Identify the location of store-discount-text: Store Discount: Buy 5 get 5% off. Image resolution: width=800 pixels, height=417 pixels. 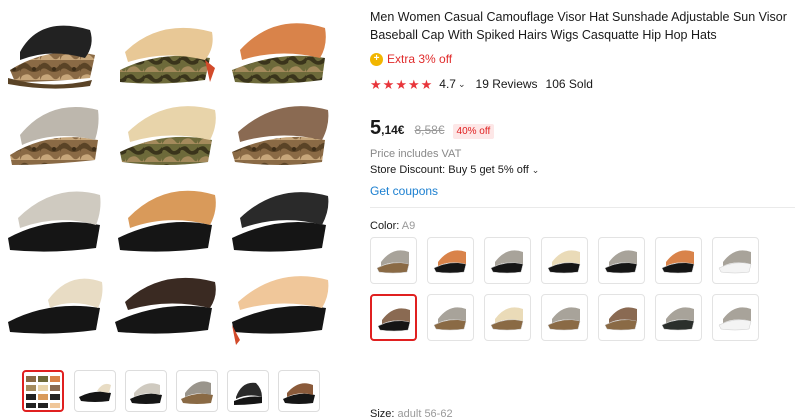
(449, 170).